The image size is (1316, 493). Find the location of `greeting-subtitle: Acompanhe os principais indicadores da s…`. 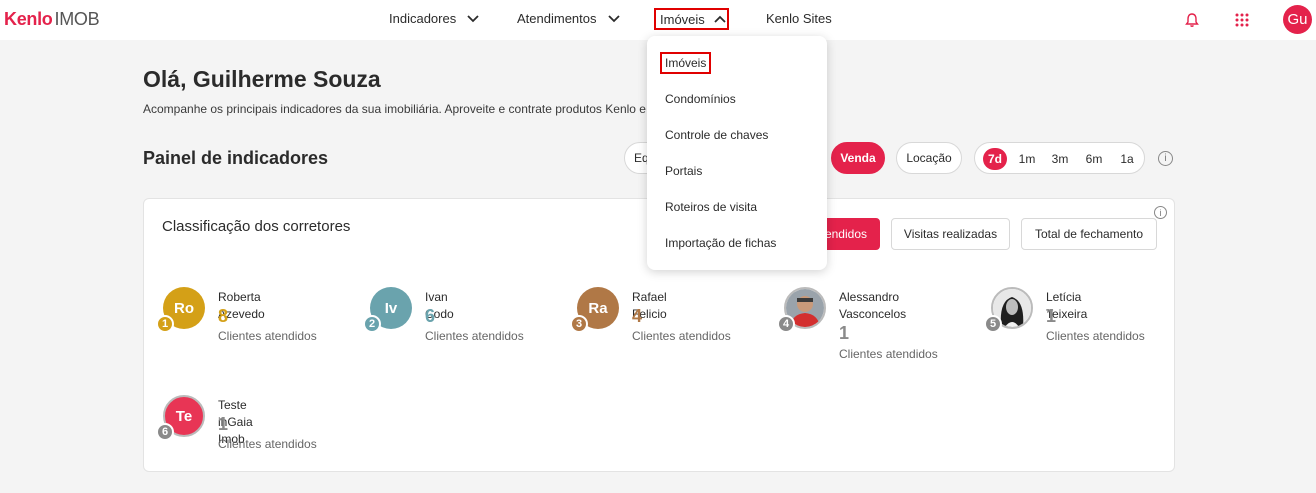

greeting-subtitle: Acompanhe os principais indicadores da s… is located at coordinates (395, 109).